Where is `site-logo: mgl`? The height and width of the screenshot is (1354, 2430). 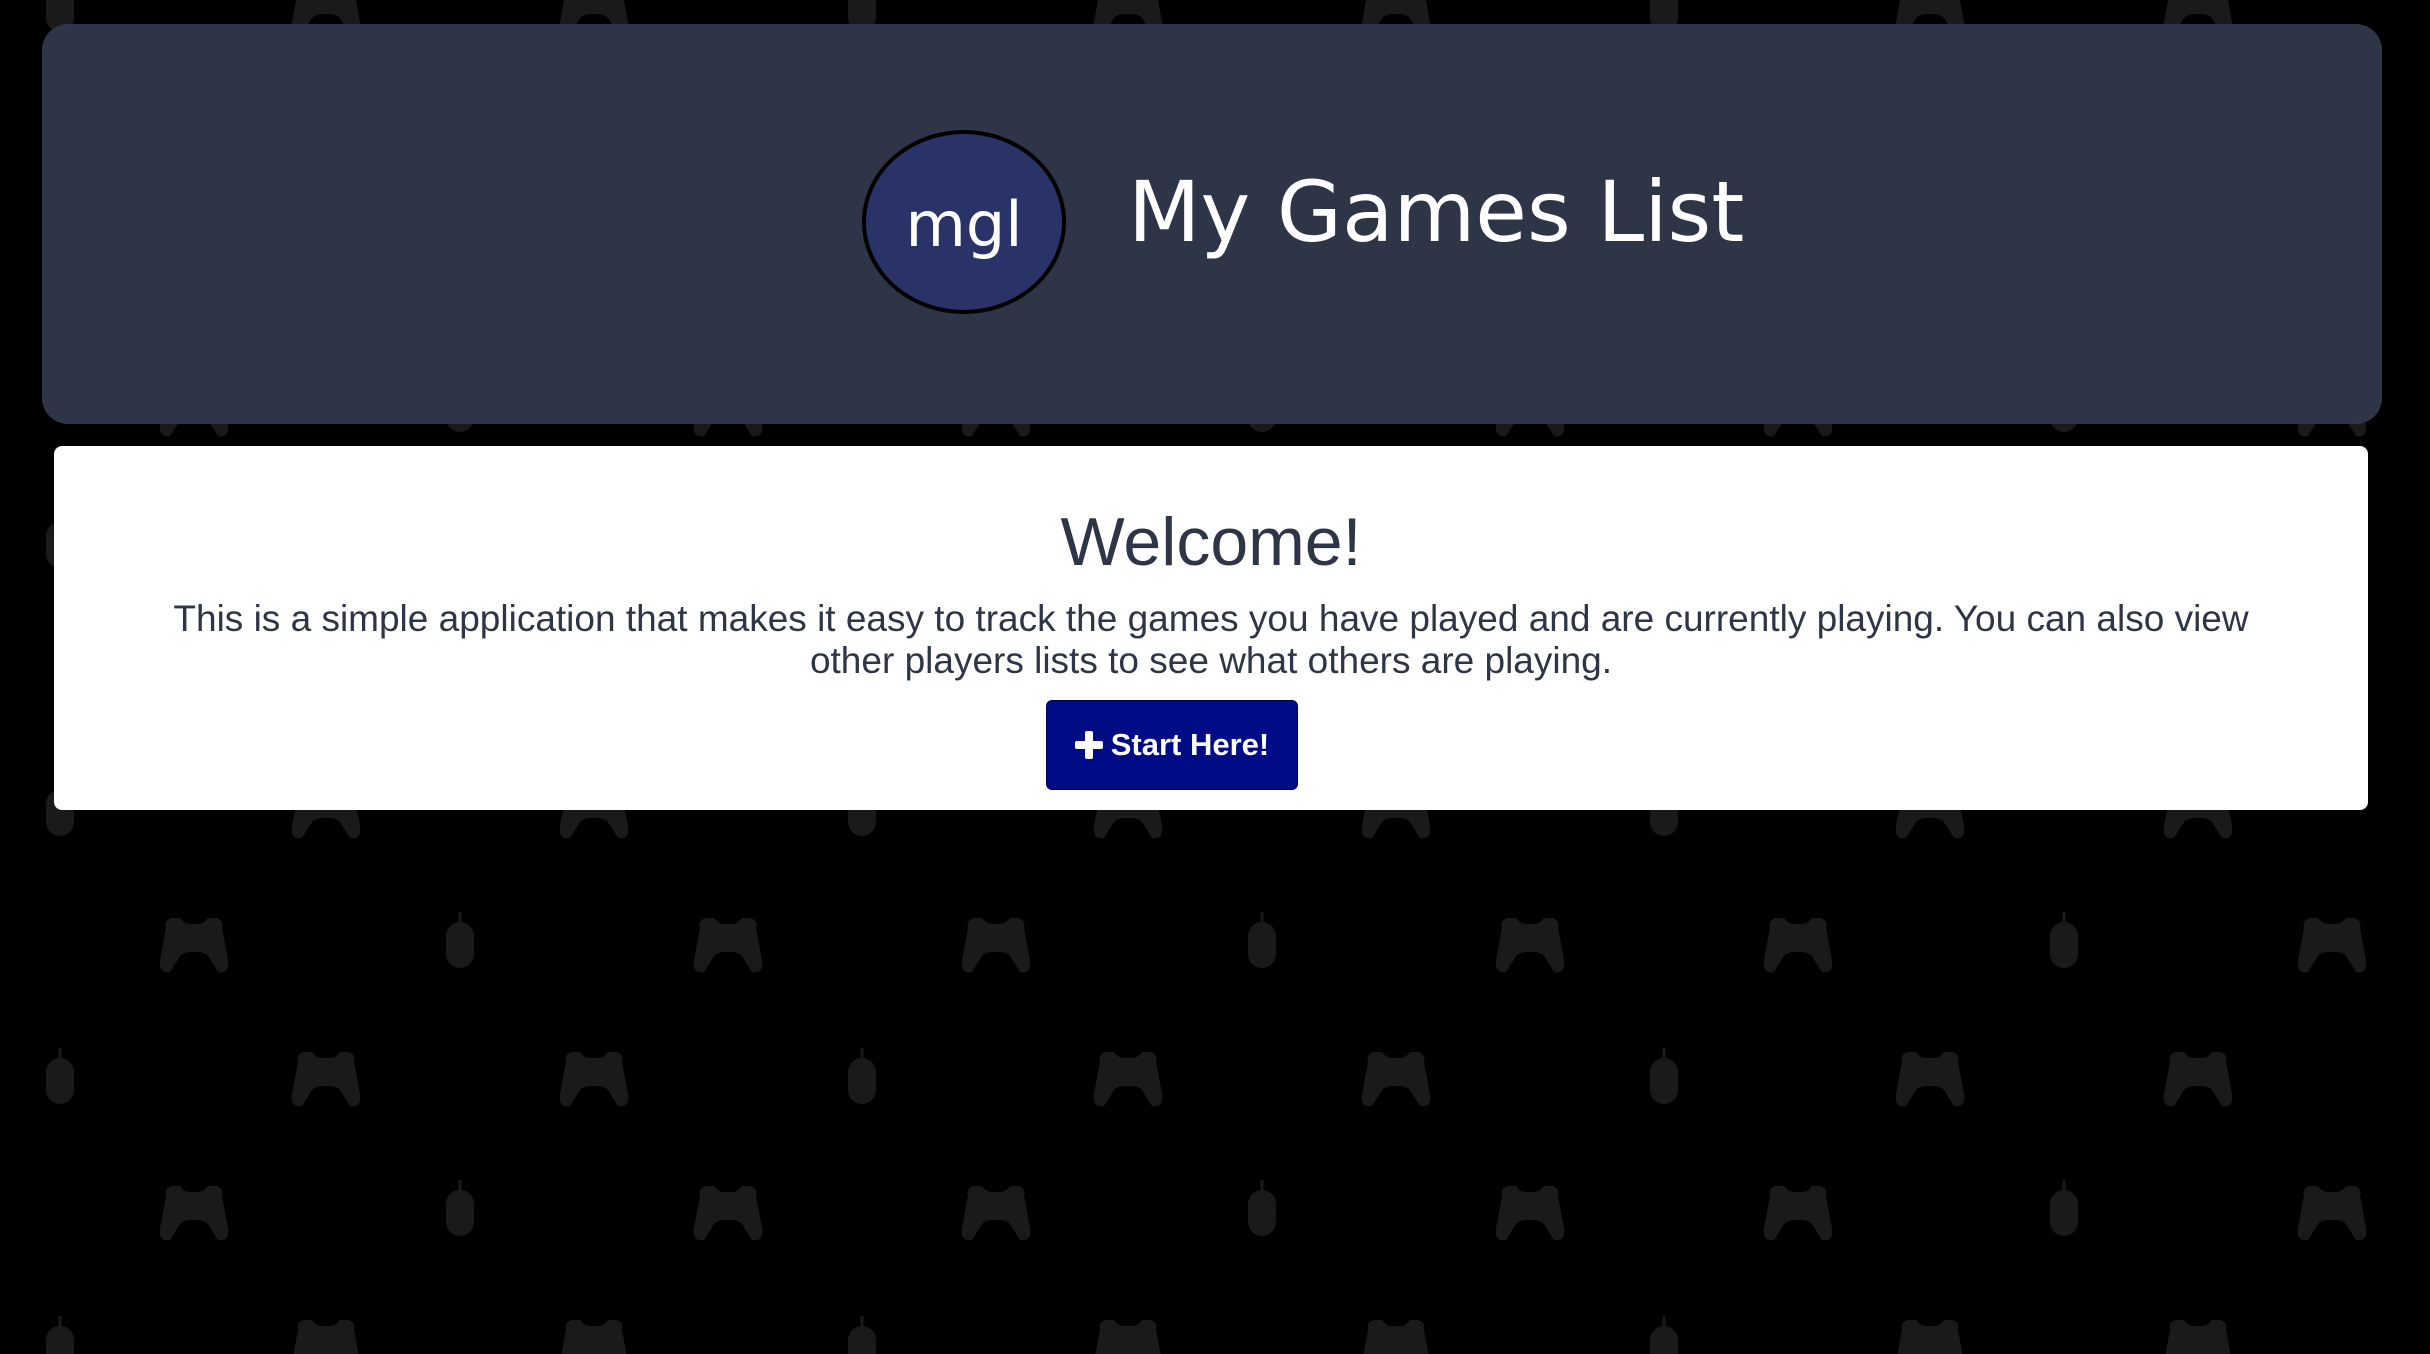
site-logo: mgl is located at coordinates (964, 222).